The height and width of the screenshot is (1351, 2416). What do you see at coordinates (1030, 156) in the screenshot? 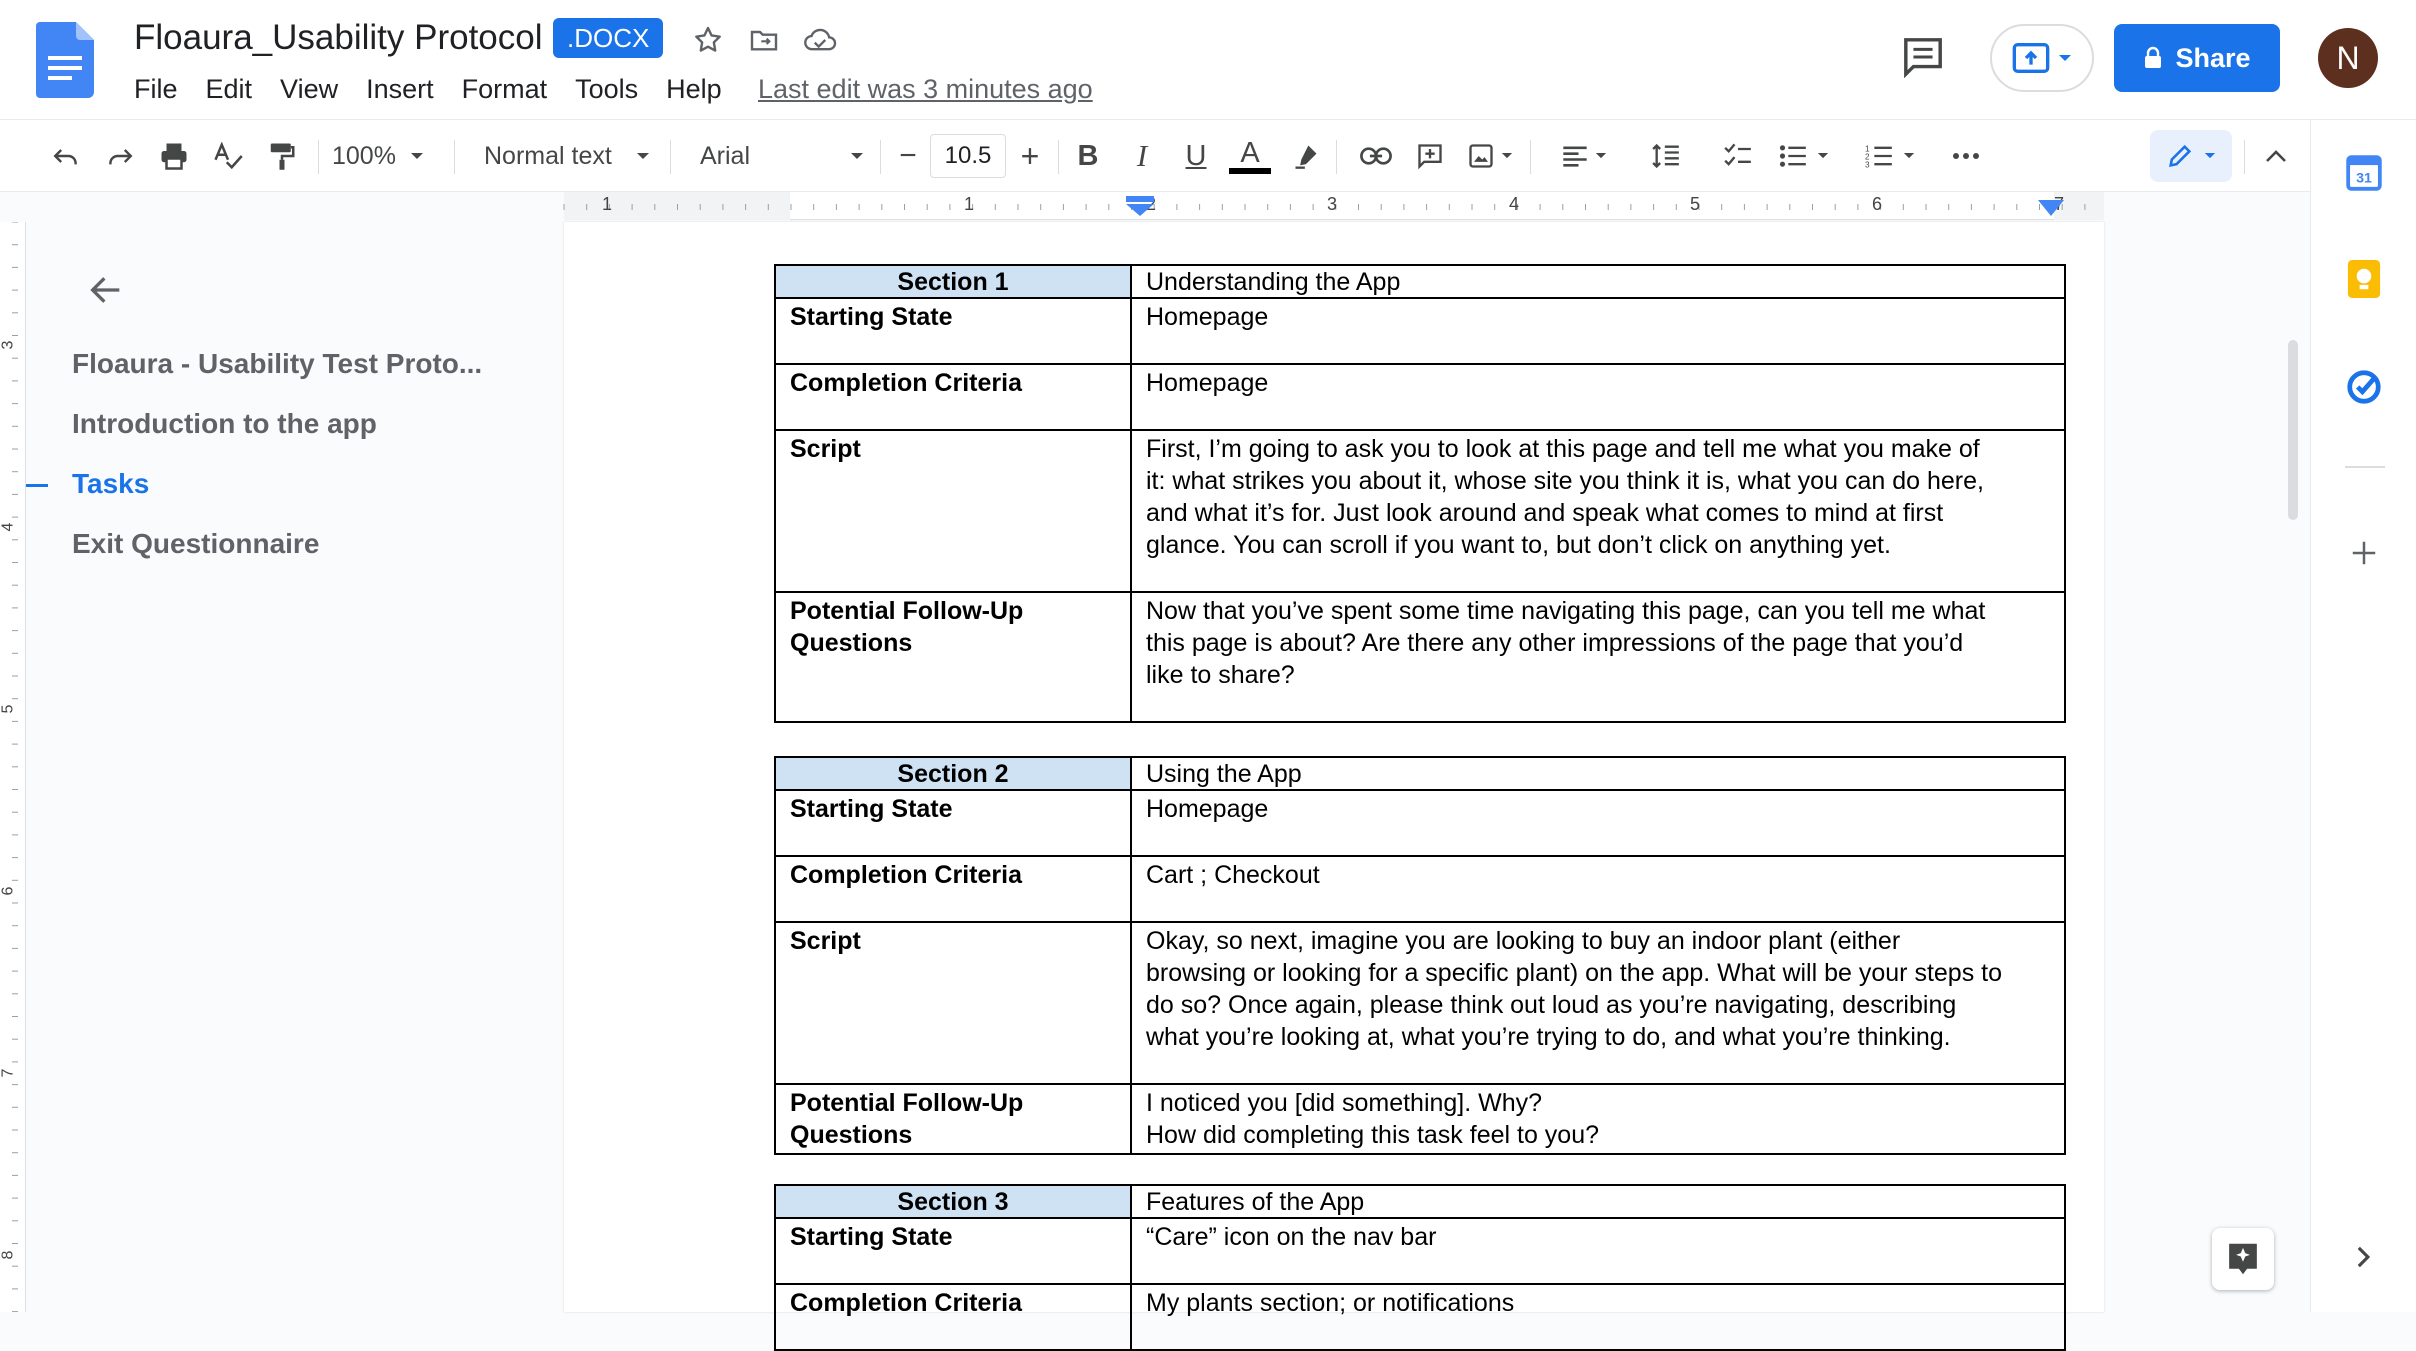
I see `increase-font-size-button: +` at bounding box center [1030, 156].